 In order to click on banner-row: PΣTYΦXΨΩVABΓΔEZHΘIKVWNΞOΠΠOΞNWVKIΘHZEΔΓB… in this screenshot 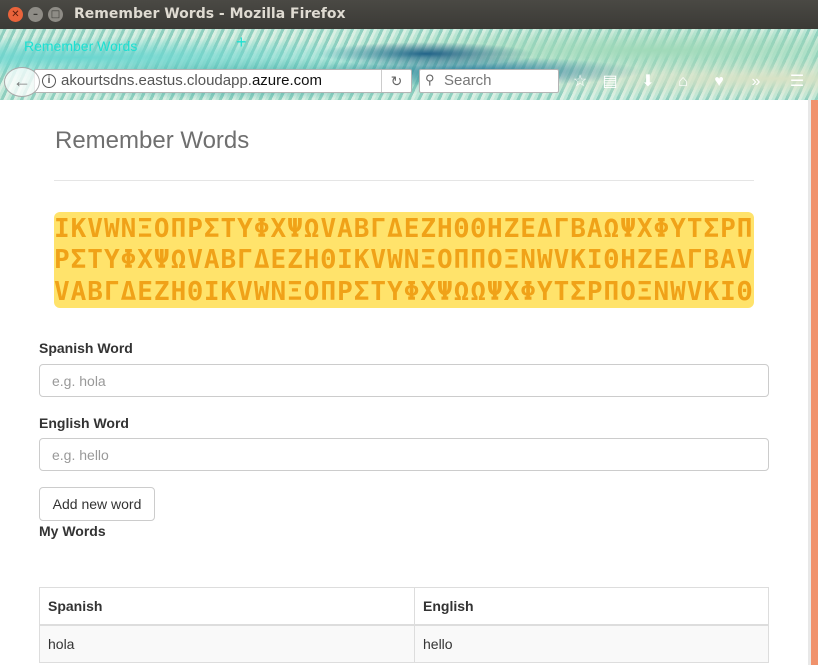, I will do `click(404, 260)`.